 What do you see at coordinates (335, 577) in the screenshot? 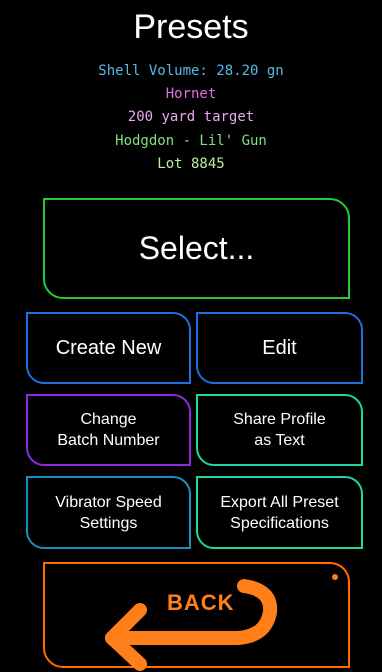
I see `indicator-dot` at bounding box center [335, 577].